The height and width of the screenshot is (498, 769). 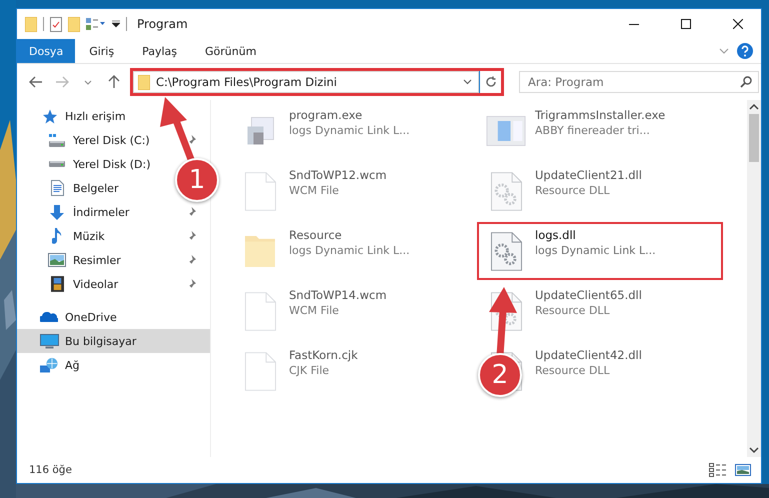 What do you see at coordinates (50, 470) in the screenshot?
I see `item-count: 116 öğe` at bounding box center [50, 470].